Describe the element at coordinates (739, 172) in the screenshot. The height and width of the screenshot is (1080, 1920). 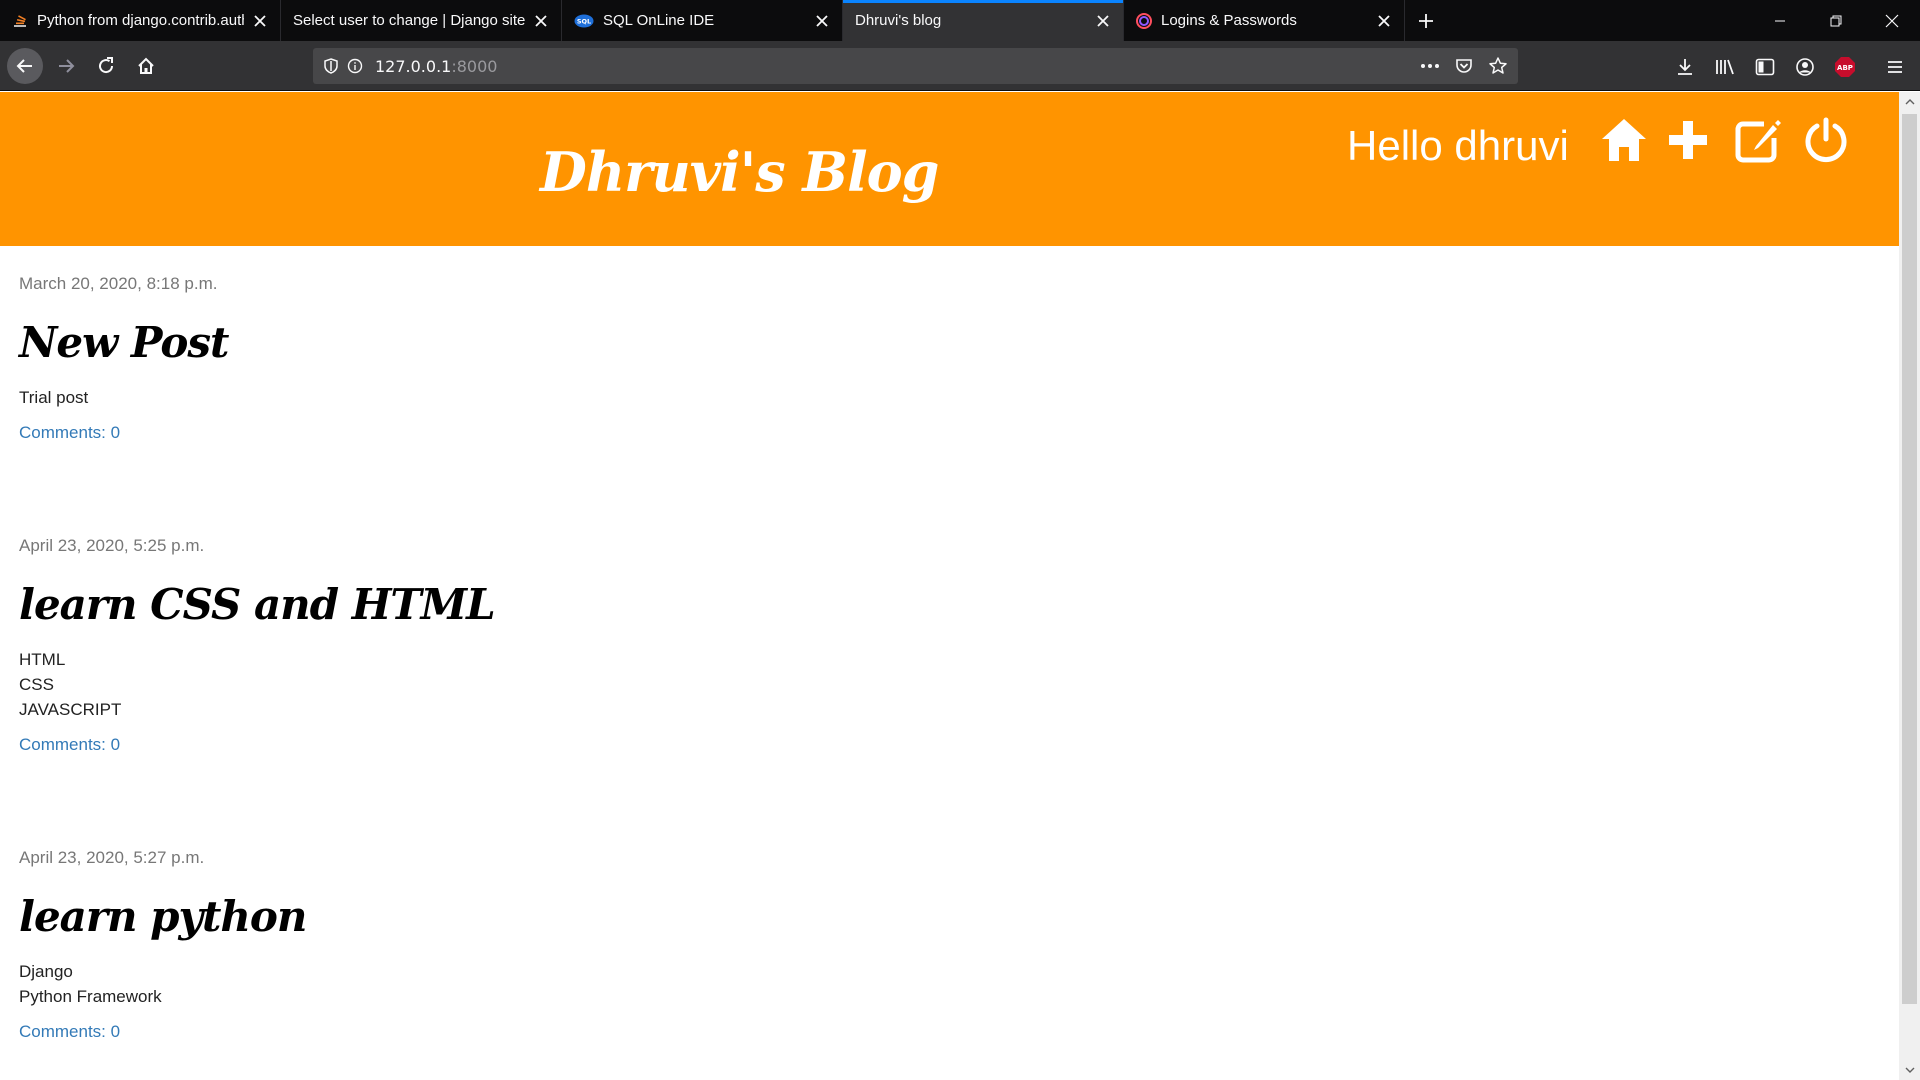
I see `site-brand-link: Dhruvi's Blog` at that location.